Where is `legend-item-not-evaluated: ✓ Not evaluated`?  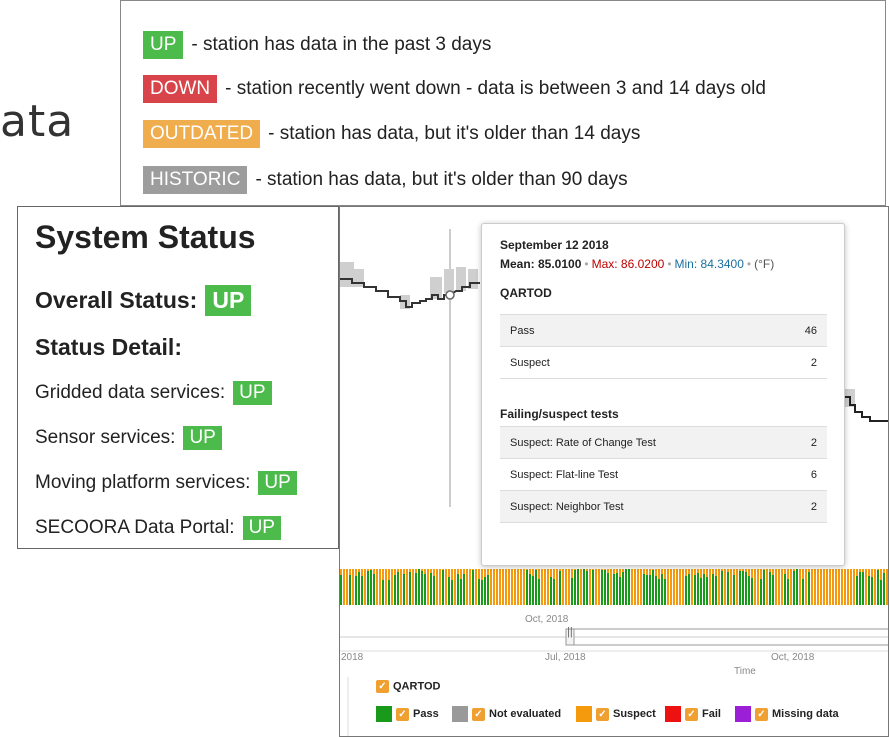
legend-item-not-evaluated: ✓ Not evaluated is located at coordinates (506, 714).